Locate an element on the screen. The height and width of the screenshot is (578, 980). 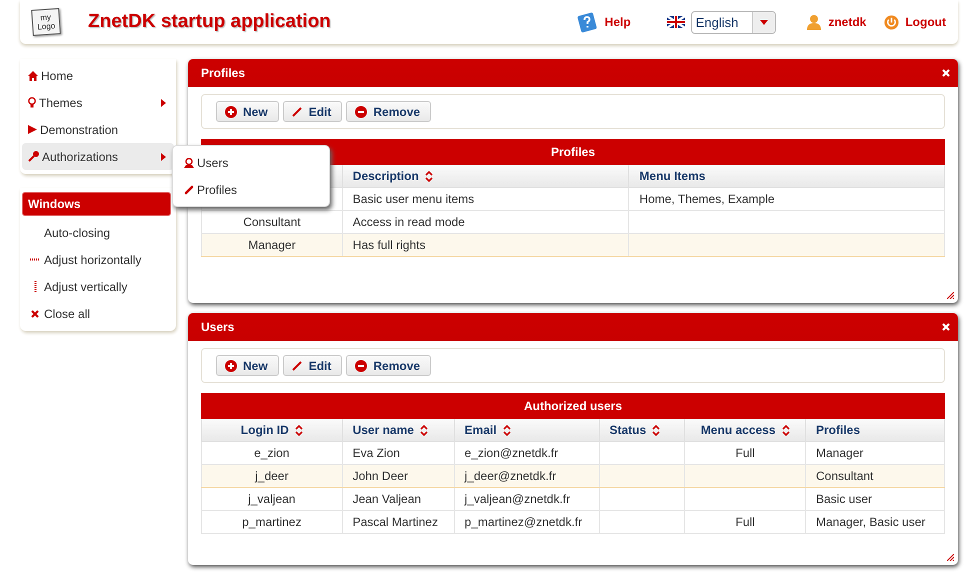
column-label: User name is located at coordinates (383, 430).